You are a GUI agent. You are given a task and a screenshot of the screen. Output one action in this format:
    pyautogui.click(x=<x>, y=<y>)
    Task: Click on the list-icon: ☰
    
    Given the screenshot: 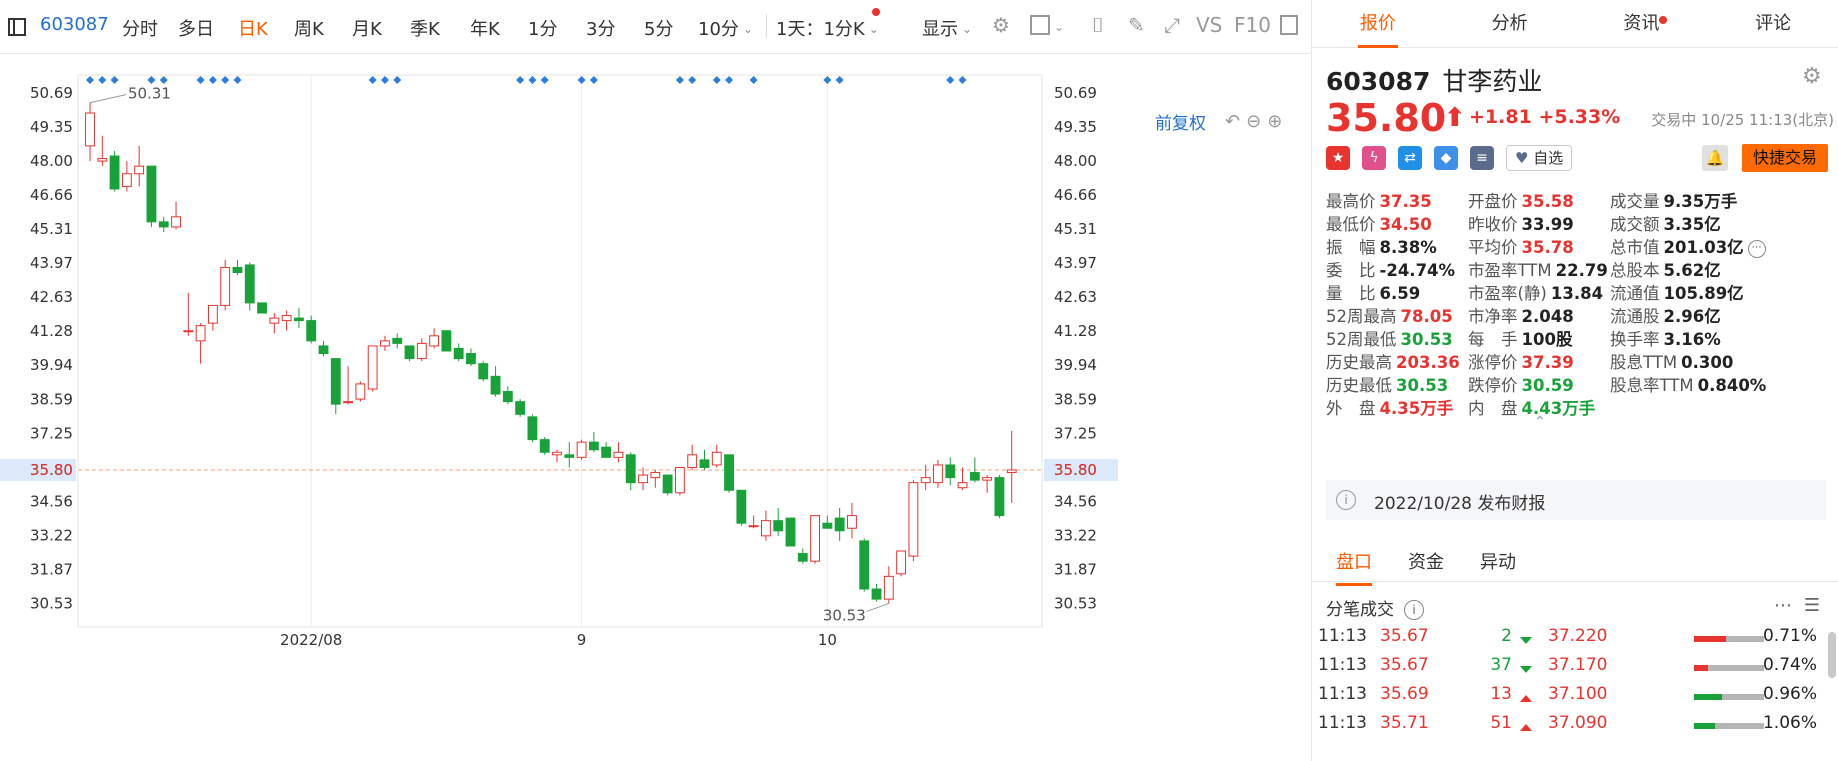 What is the action you would take?
    pyautogui.click(x=1818, y=605)
    